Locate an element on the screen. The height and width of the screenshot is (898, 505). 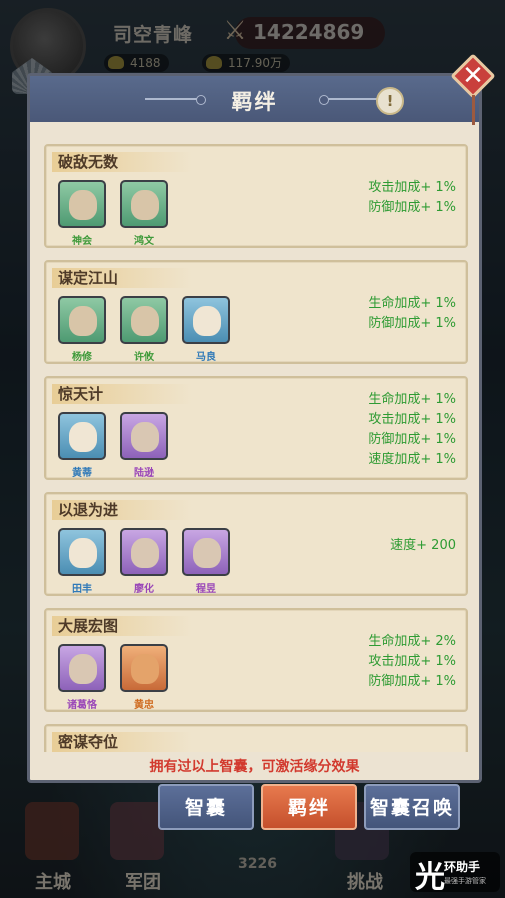
bond-title: 破敌无数 is located at coordinates (88, 162).